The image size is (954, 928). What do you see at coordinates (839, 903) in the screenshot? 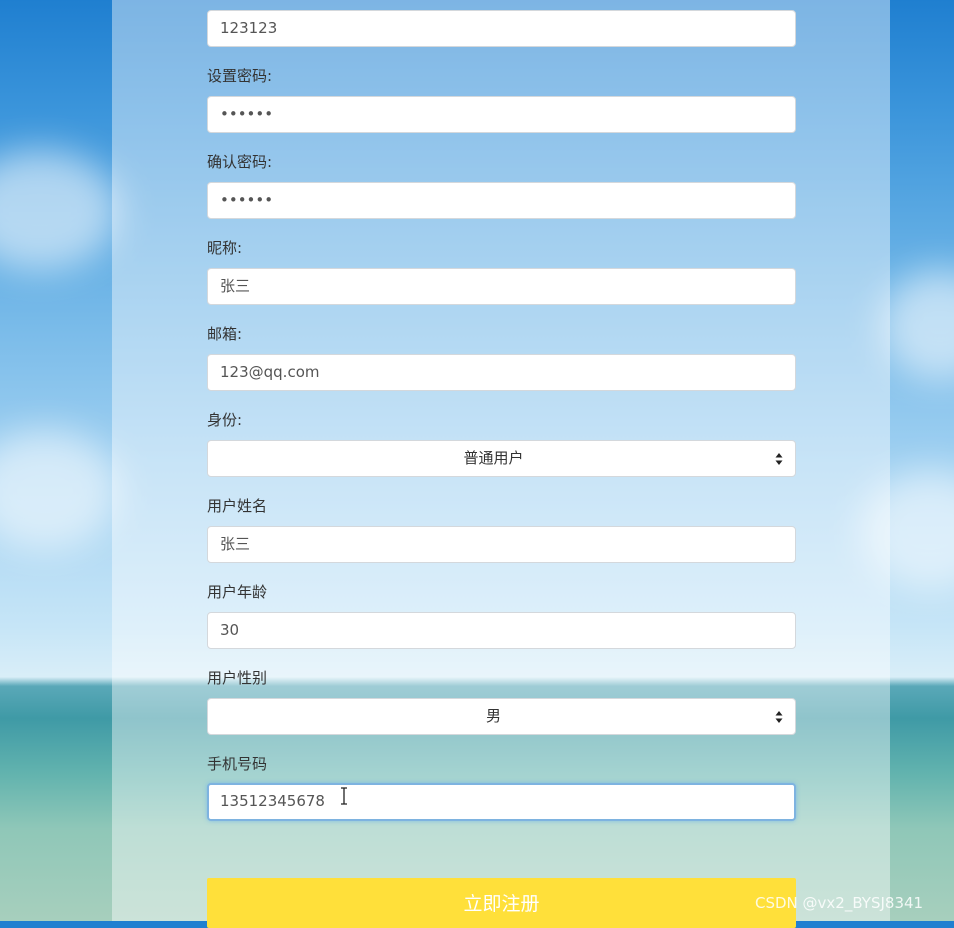
I see `watermark-text: CSDN @vx2_BYSJ8341` at bounding box center [839, 903].